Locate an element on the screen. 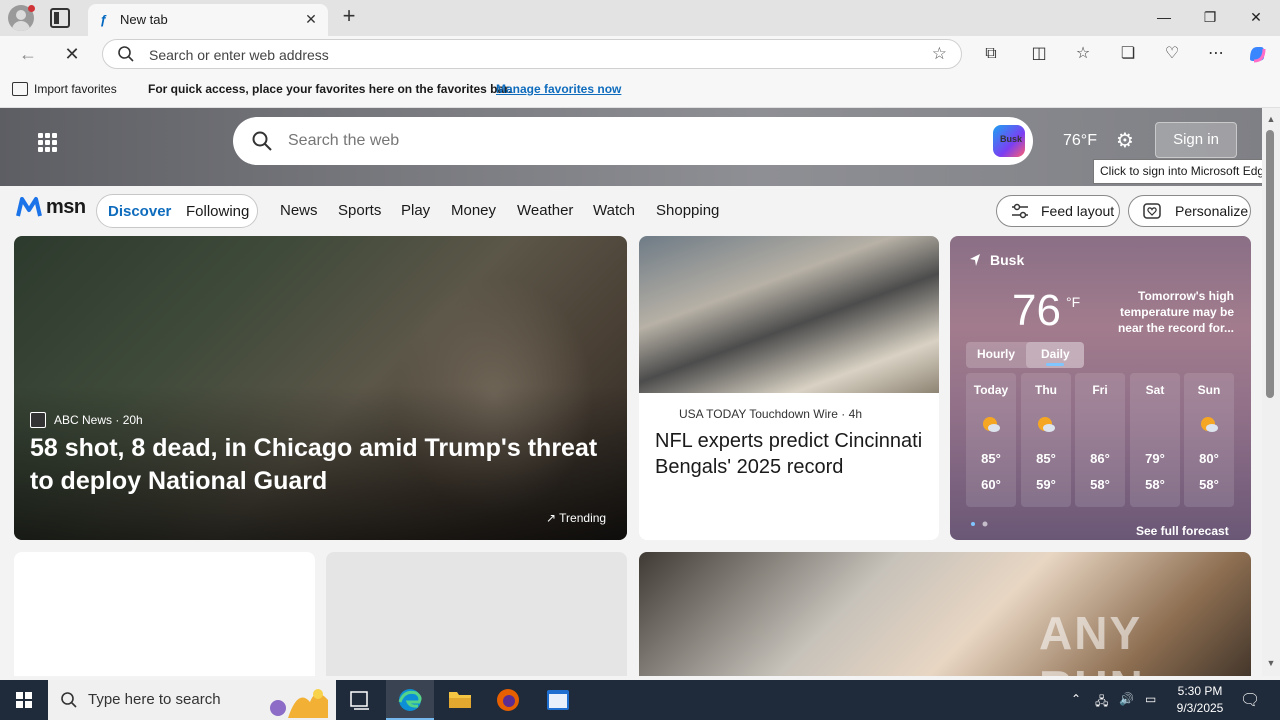 This screenshot has width=1280, height=720. nav-watch: Watch is located at coordinates (614, 210).